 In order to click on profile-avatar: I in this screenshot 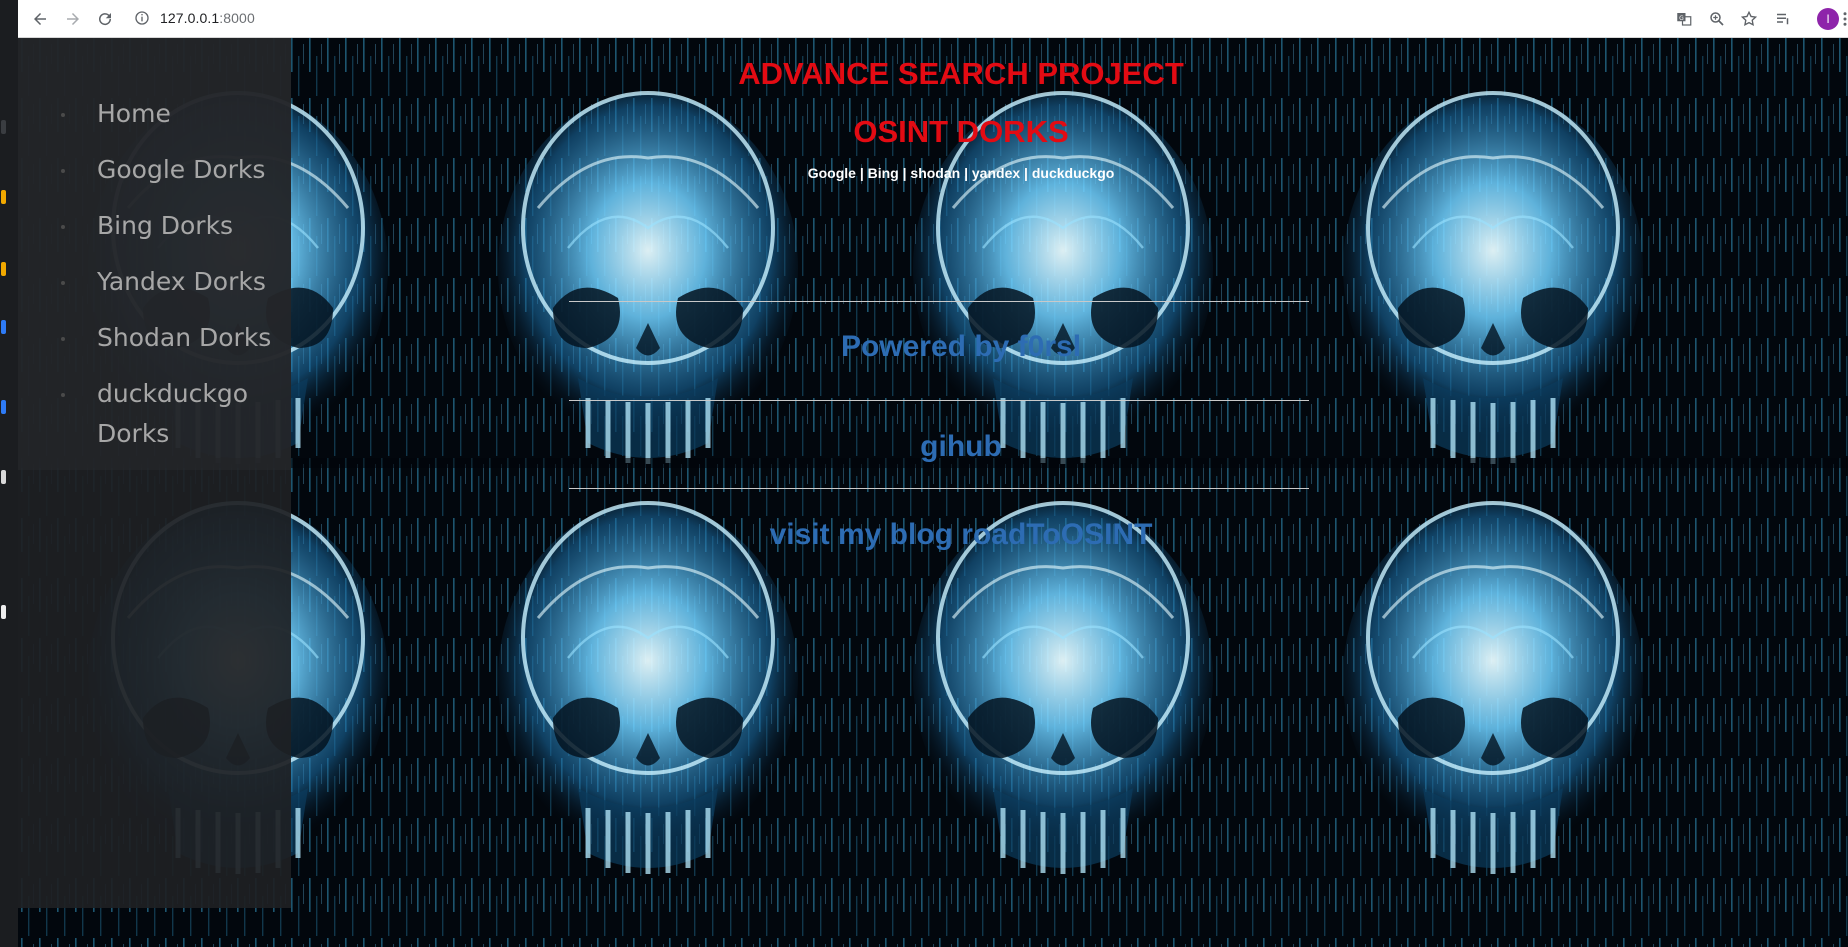, I will do `click(1828, 19)`.